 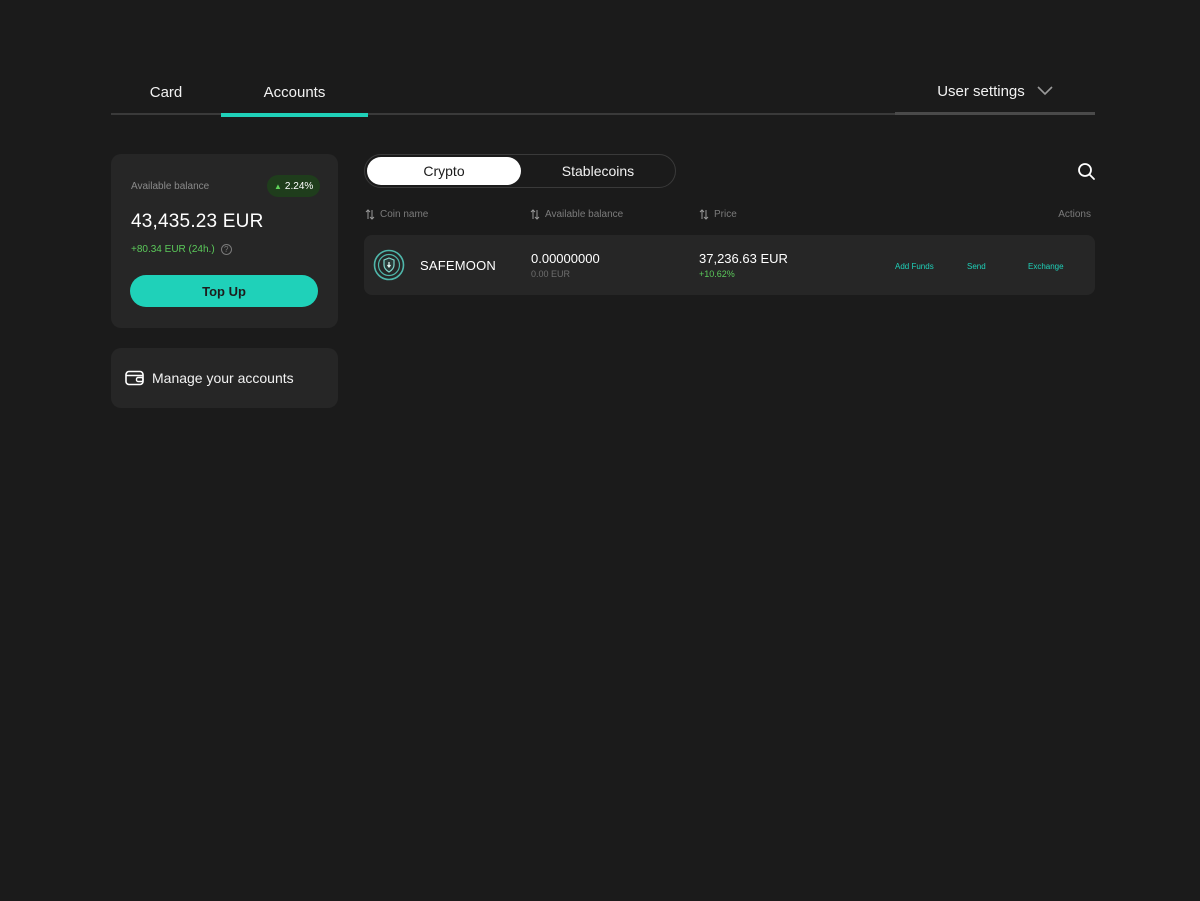 I want to click on tab-accounts-label: Accounts, so click(x=294, y=92).